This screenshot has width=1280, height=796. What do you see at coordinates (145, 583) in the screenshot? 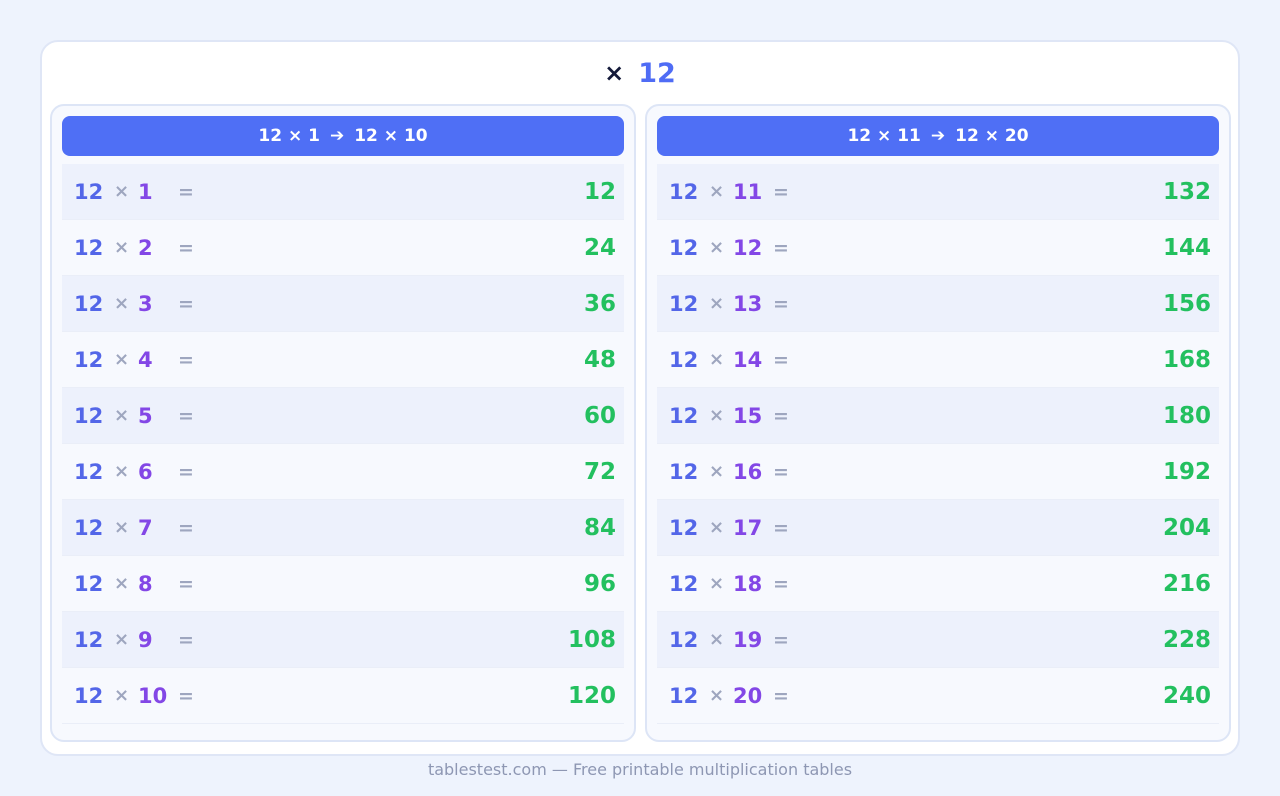
I see `multiplier: 8` at bounding box center [145, 583].